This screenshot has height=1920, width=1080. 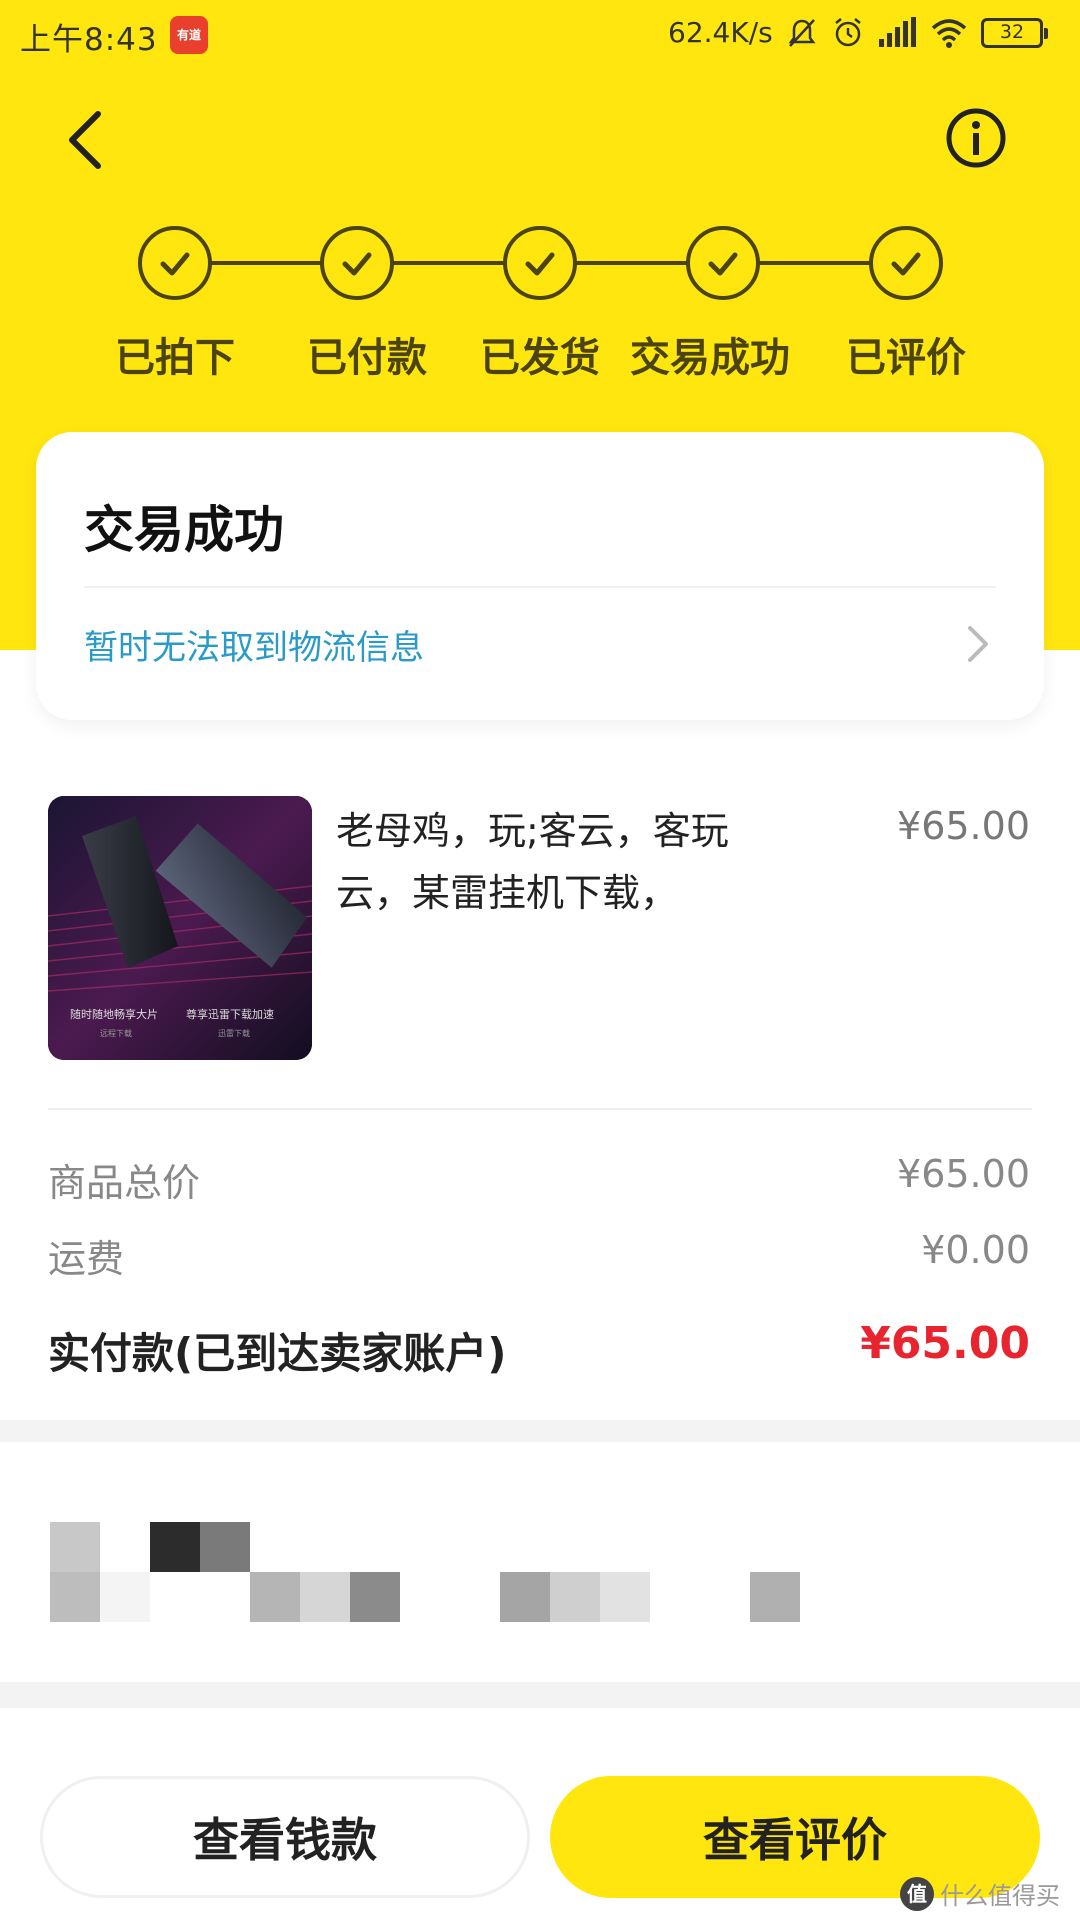 What do you see at coordinates (540, 358) in the screenshot?
I see `step-label-shipped: 已发货` at bounding box center [540, 358].